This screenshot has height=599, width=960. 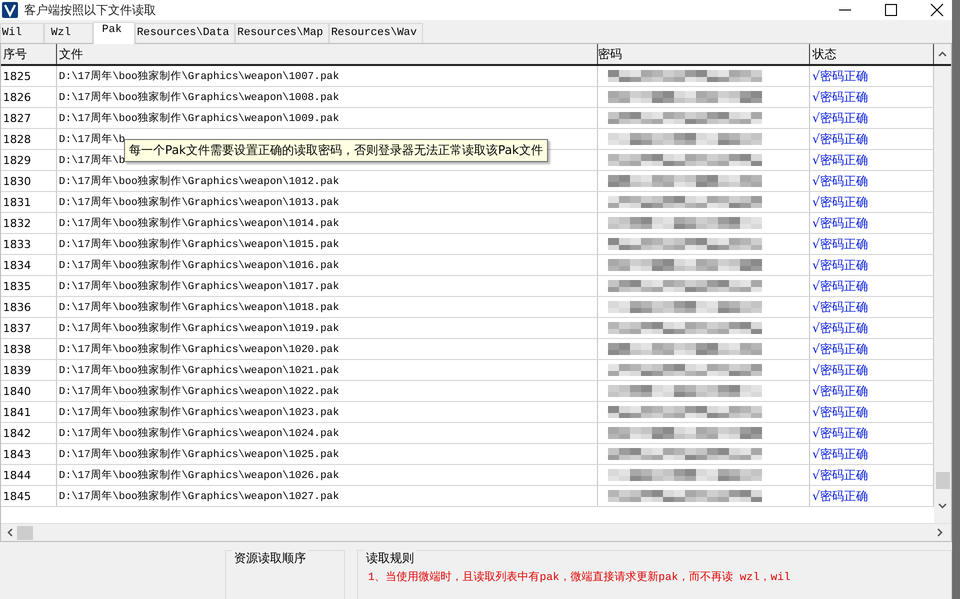 I want to click on table-cell: 1829, so click(x=29, y=160).